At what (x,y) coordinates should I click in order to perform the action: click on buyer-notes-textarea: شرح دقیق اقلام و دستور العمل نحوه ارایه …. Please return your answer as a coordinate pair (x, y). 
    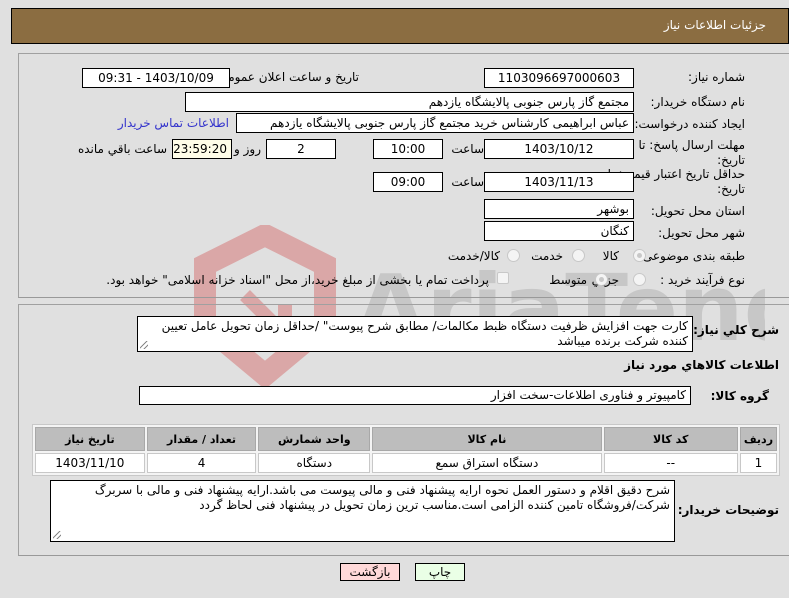
    Looking at the image, I should click on (362, 511).